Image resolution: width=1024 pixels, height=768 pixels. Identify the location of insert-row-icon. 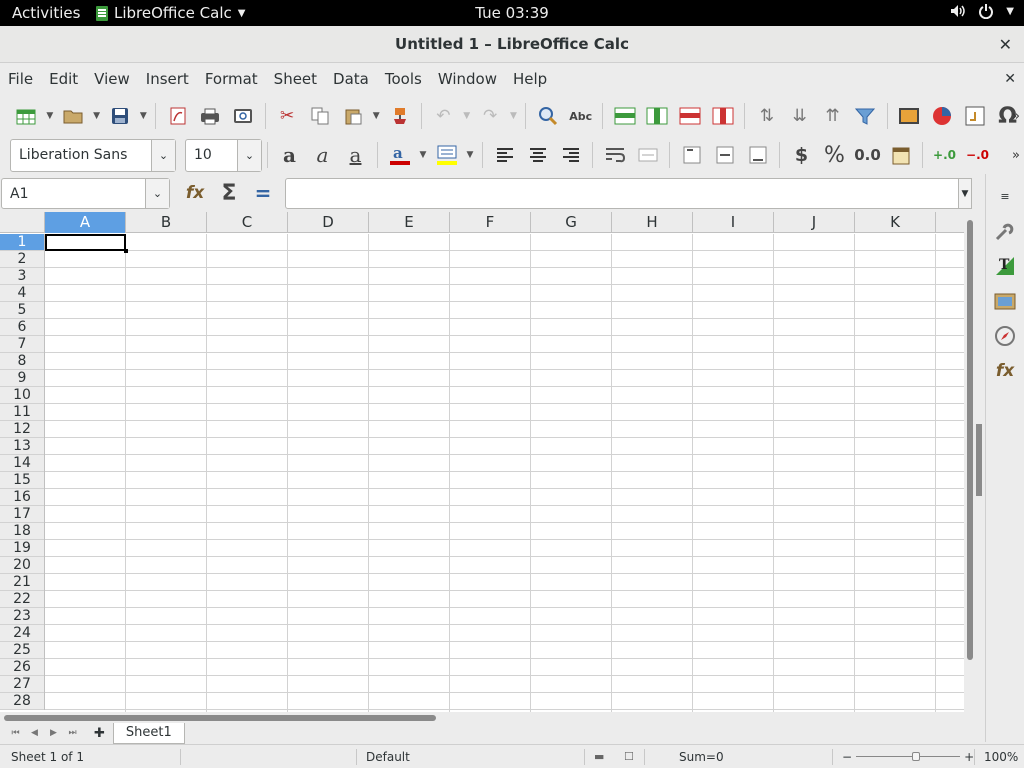
(624, 116).